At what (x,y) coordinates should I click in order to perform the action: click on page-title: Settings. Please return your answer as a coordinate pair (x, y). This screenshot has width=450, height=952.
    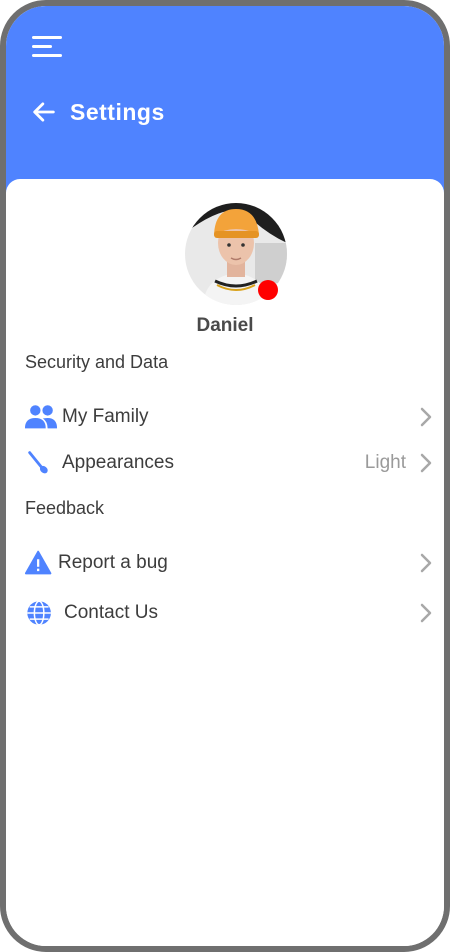
    Looking at the image, I should click on (117, 112).